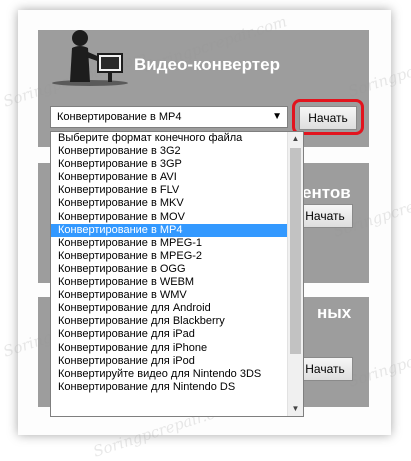  I want to click on panel-title-fragment: ных, so click(334, 312).